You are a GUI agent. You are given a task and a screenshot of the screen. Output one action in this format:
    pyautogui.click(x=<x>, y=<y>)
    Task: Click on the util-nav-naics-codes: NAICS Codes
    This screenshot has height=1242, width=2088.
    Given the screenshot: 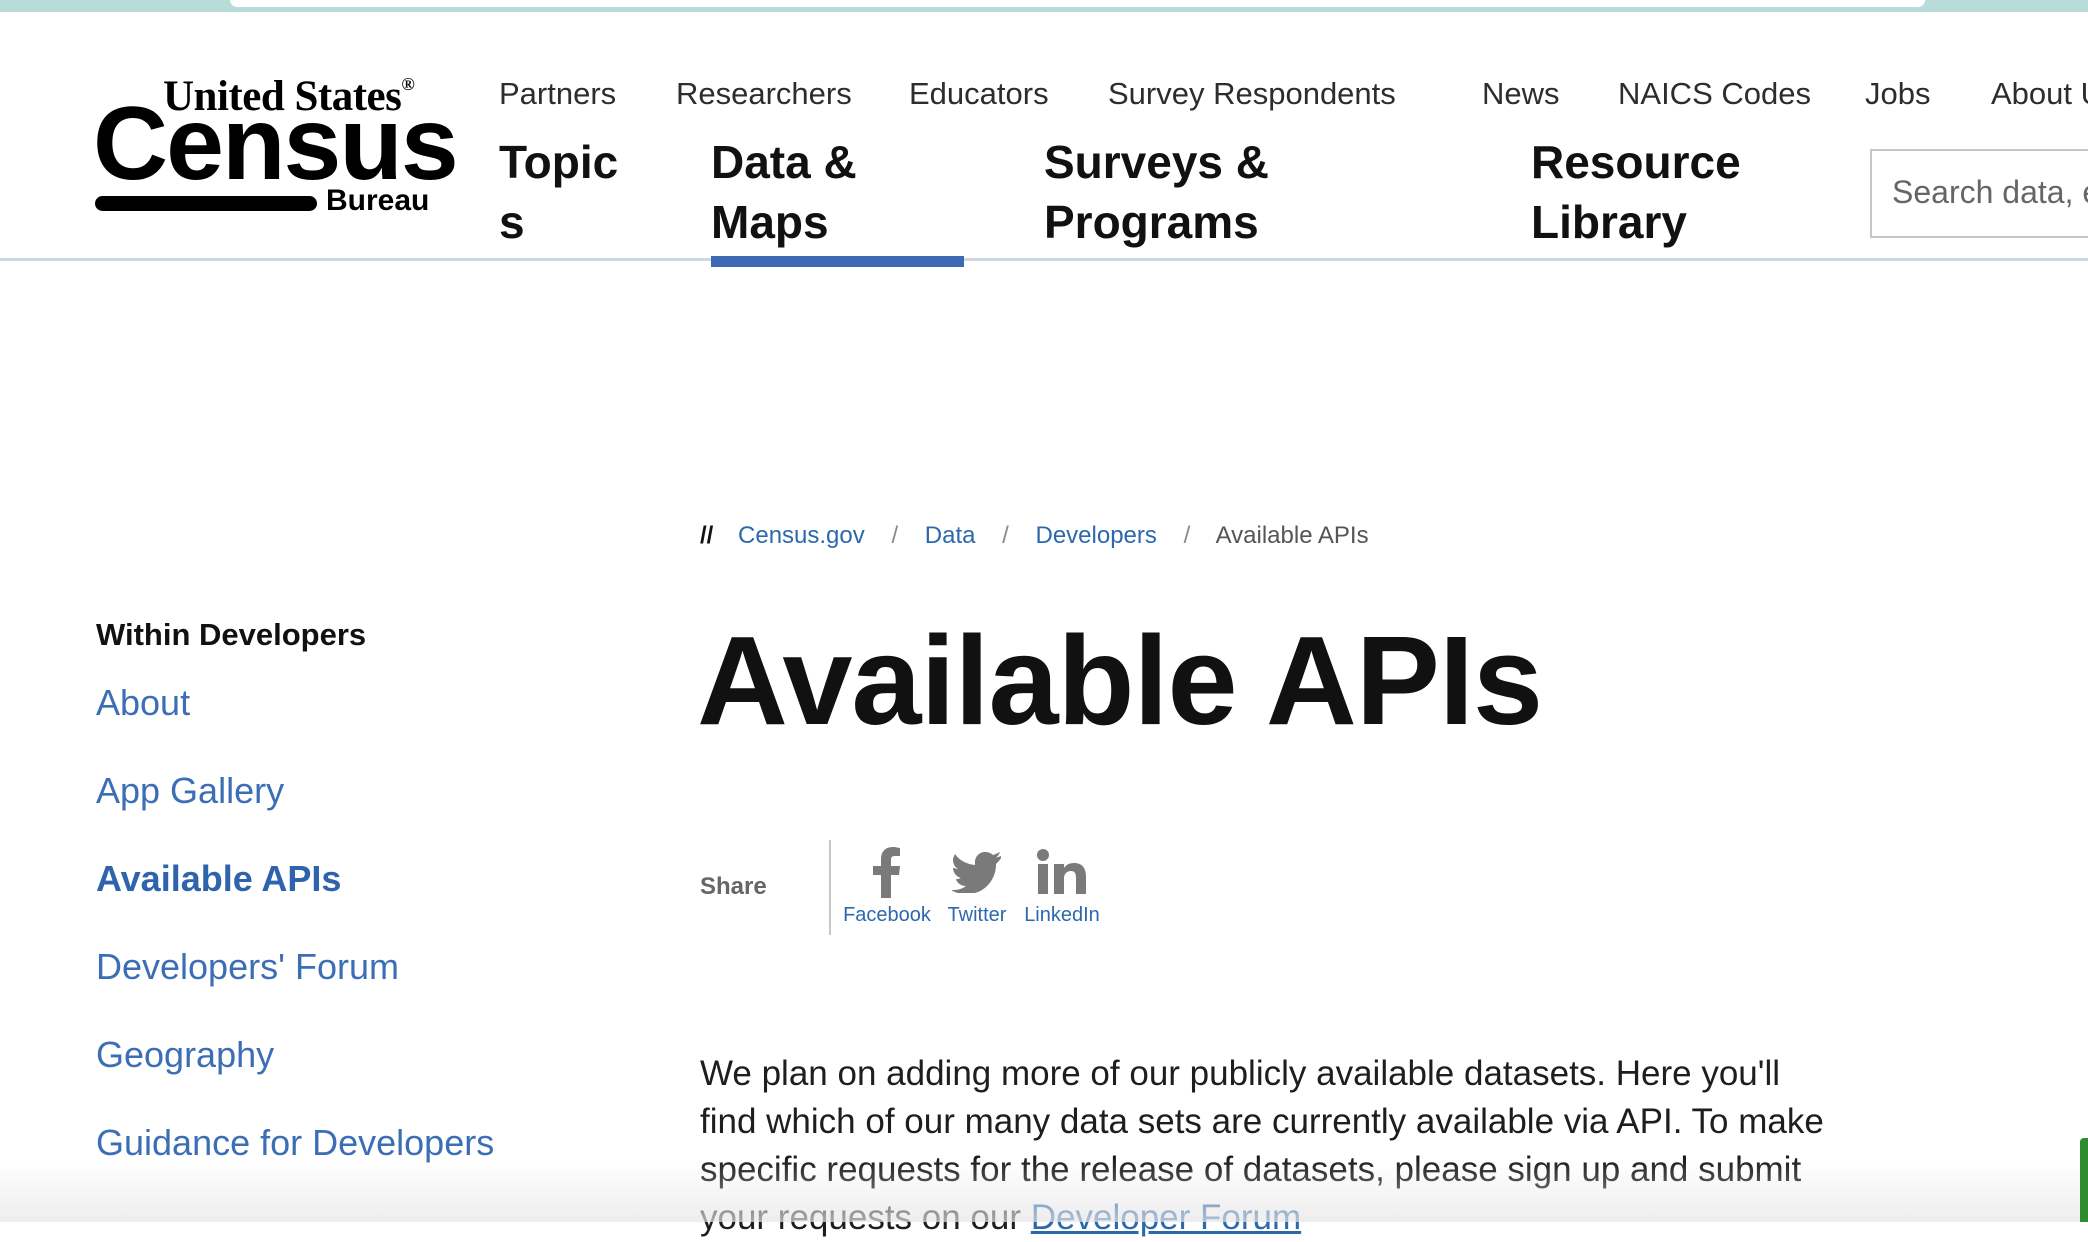 What is the action you would take?
    pyautogui.click(x=1714, y=94)
    